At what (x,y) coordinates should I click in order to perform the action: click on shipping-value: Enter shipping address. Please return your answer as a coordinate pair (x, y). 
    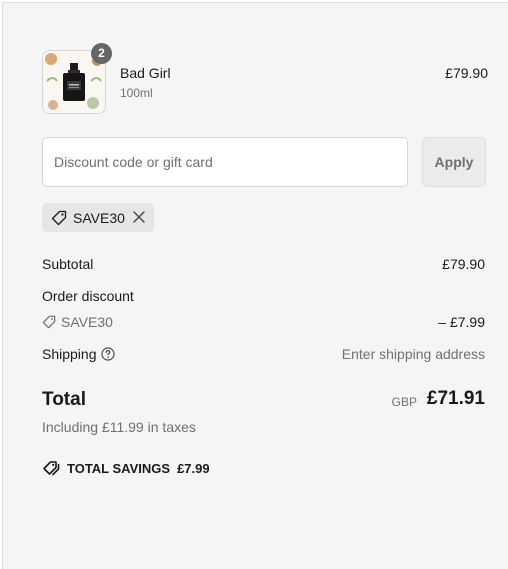
    Looking at the image, I should click on (413, 354).